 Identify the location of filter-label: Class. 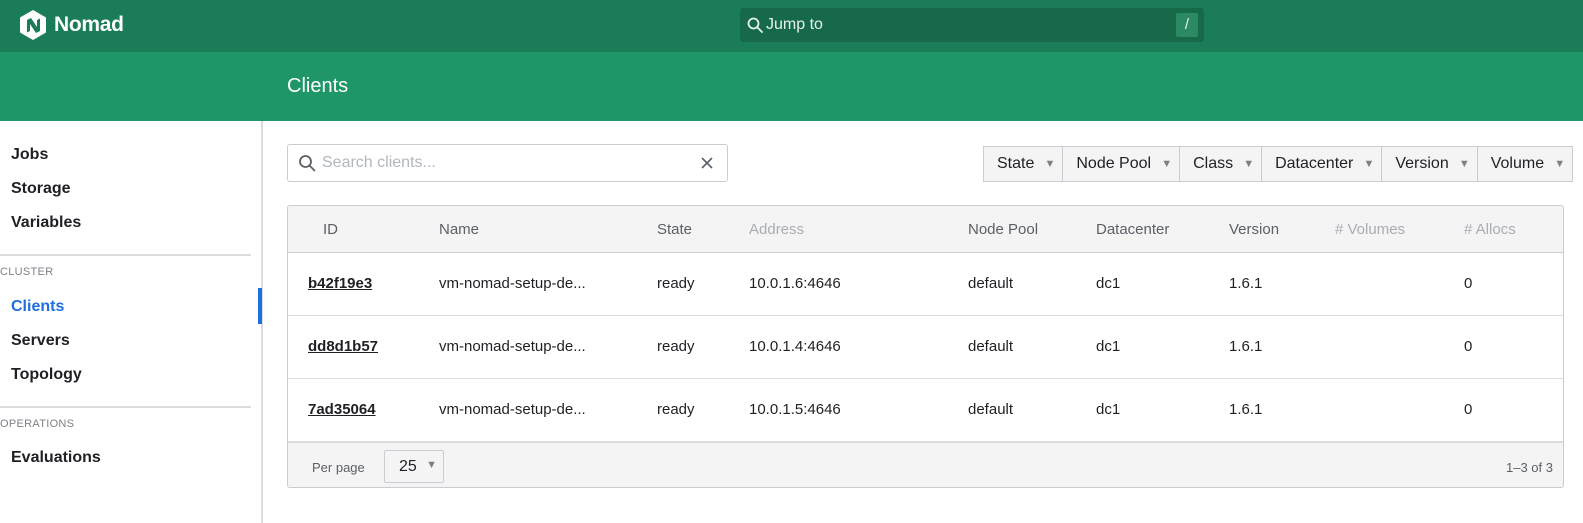
(1213, 163).